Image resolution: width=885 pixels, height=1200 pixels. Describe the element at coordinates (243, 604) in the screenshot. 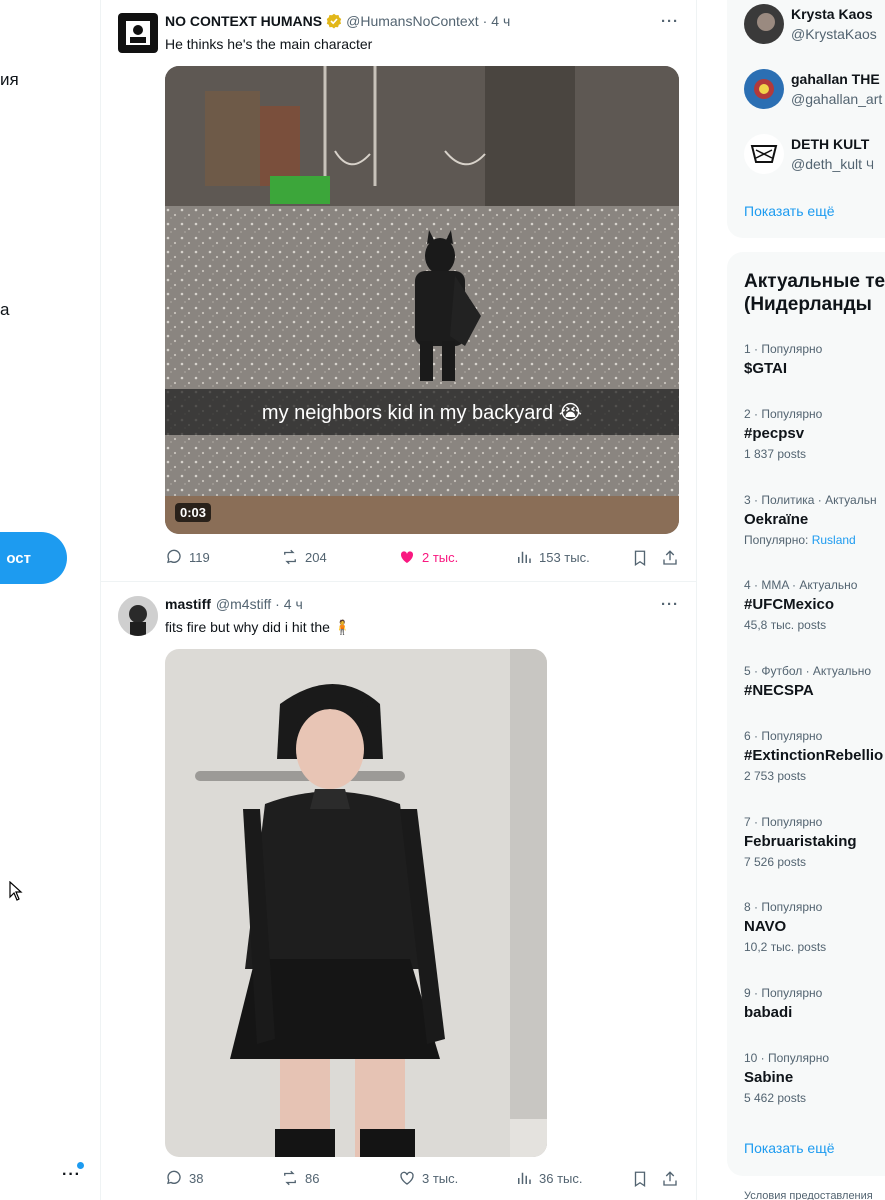

I see `author-handle: @m4stiff` at that location.